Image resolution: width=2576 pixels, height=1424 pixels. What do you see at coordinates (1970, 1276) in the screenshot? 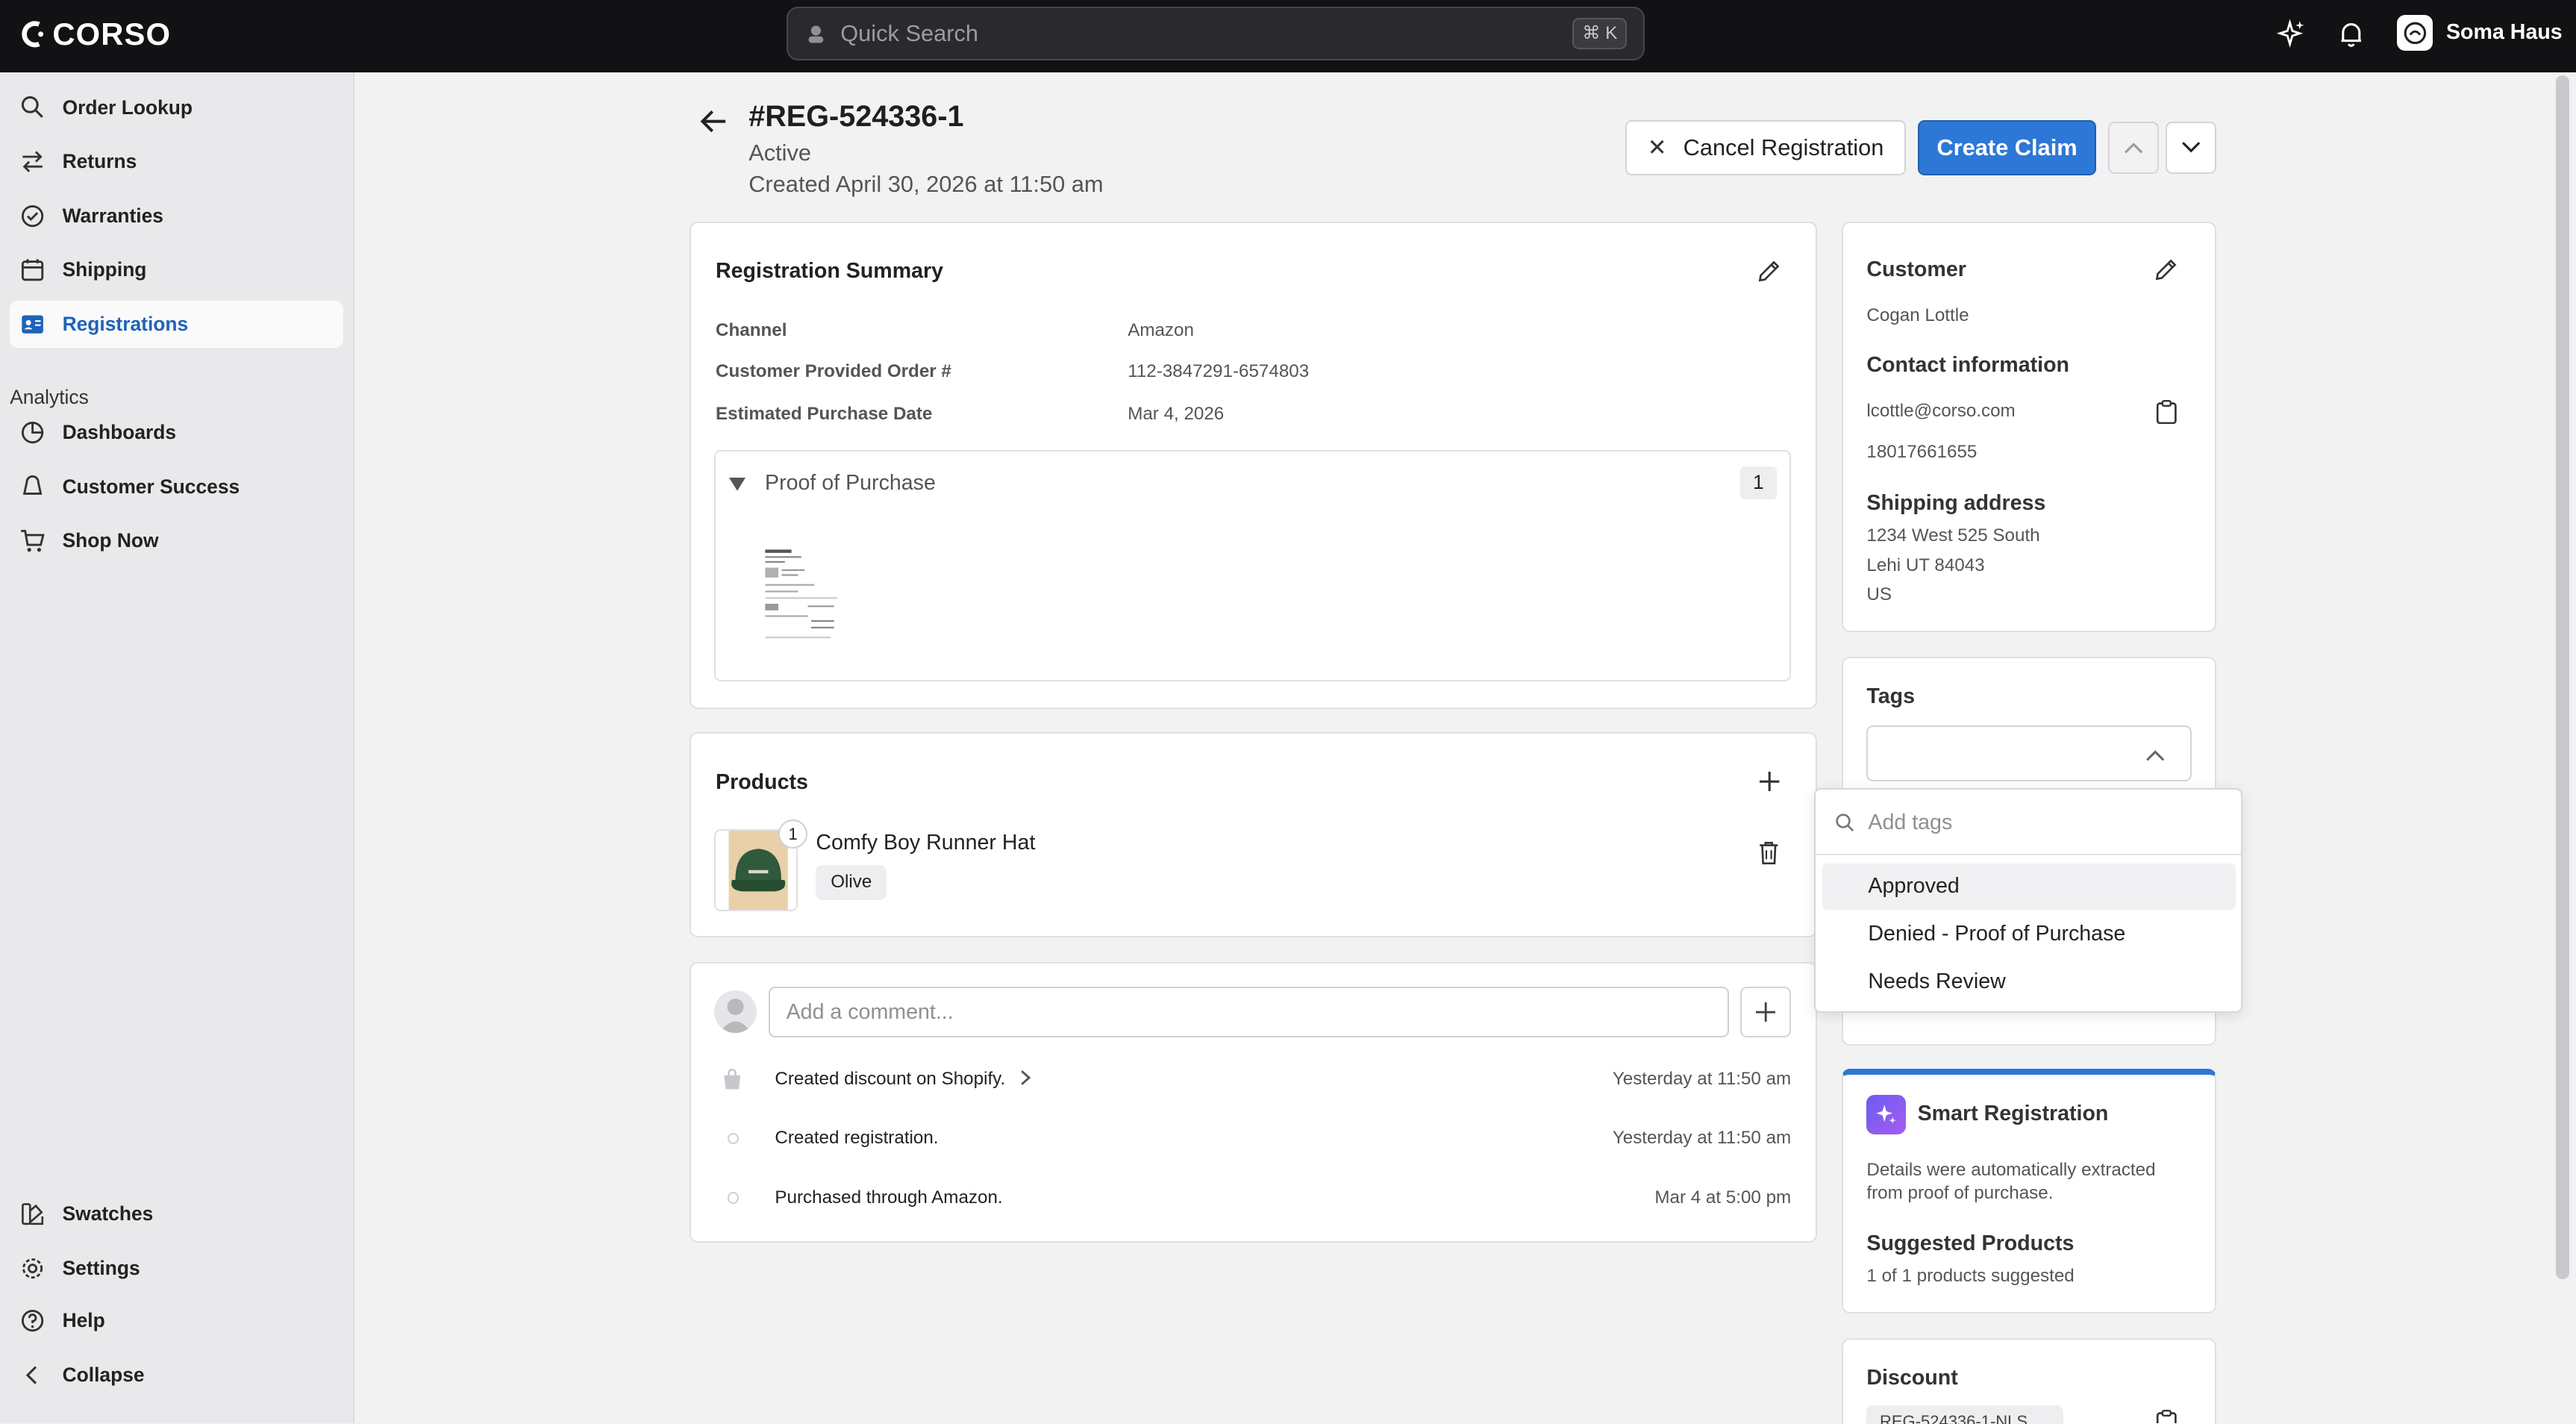
I see `suggested-products-text: 1 of 1 products suggested` at bounding box center [1970, 1276].